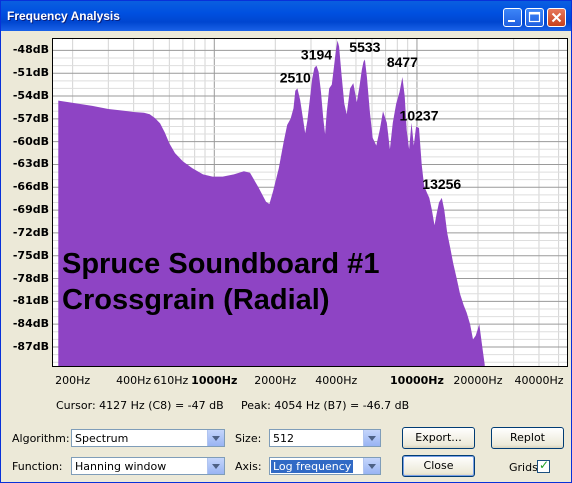  What do you see at coordinates (140, 405) in the screenshot?
I see `cursor-readout: Cursor: 4127 Hz (C8) = -47 dB` at bounding box center [140, 405].